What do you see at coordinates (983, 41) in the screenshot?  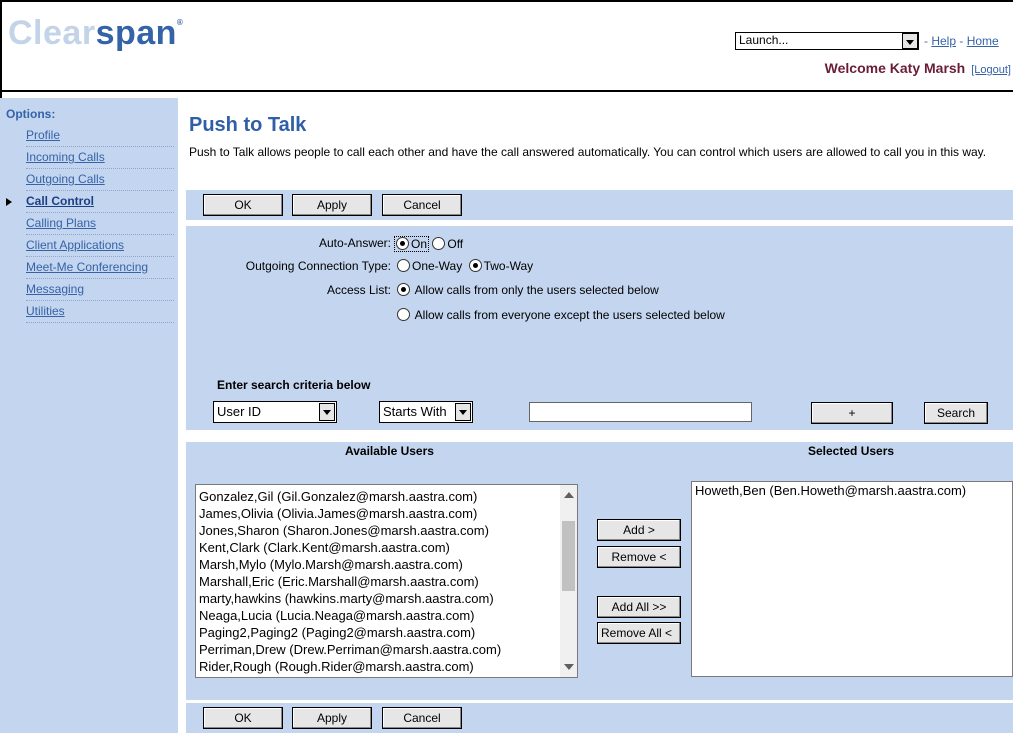 I see `home-link: Home` at bounding box center [983, 41].